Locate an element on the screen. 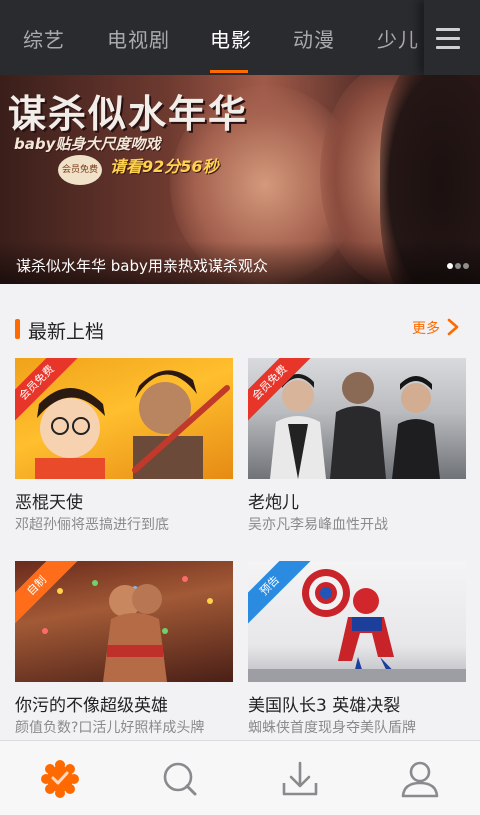 This screenshot has height=815, width=480. movie-card: 自制 你污的不像超级英雄 颜值负数?口活儿好照样成头牌 is located at coordinates (124, 650).